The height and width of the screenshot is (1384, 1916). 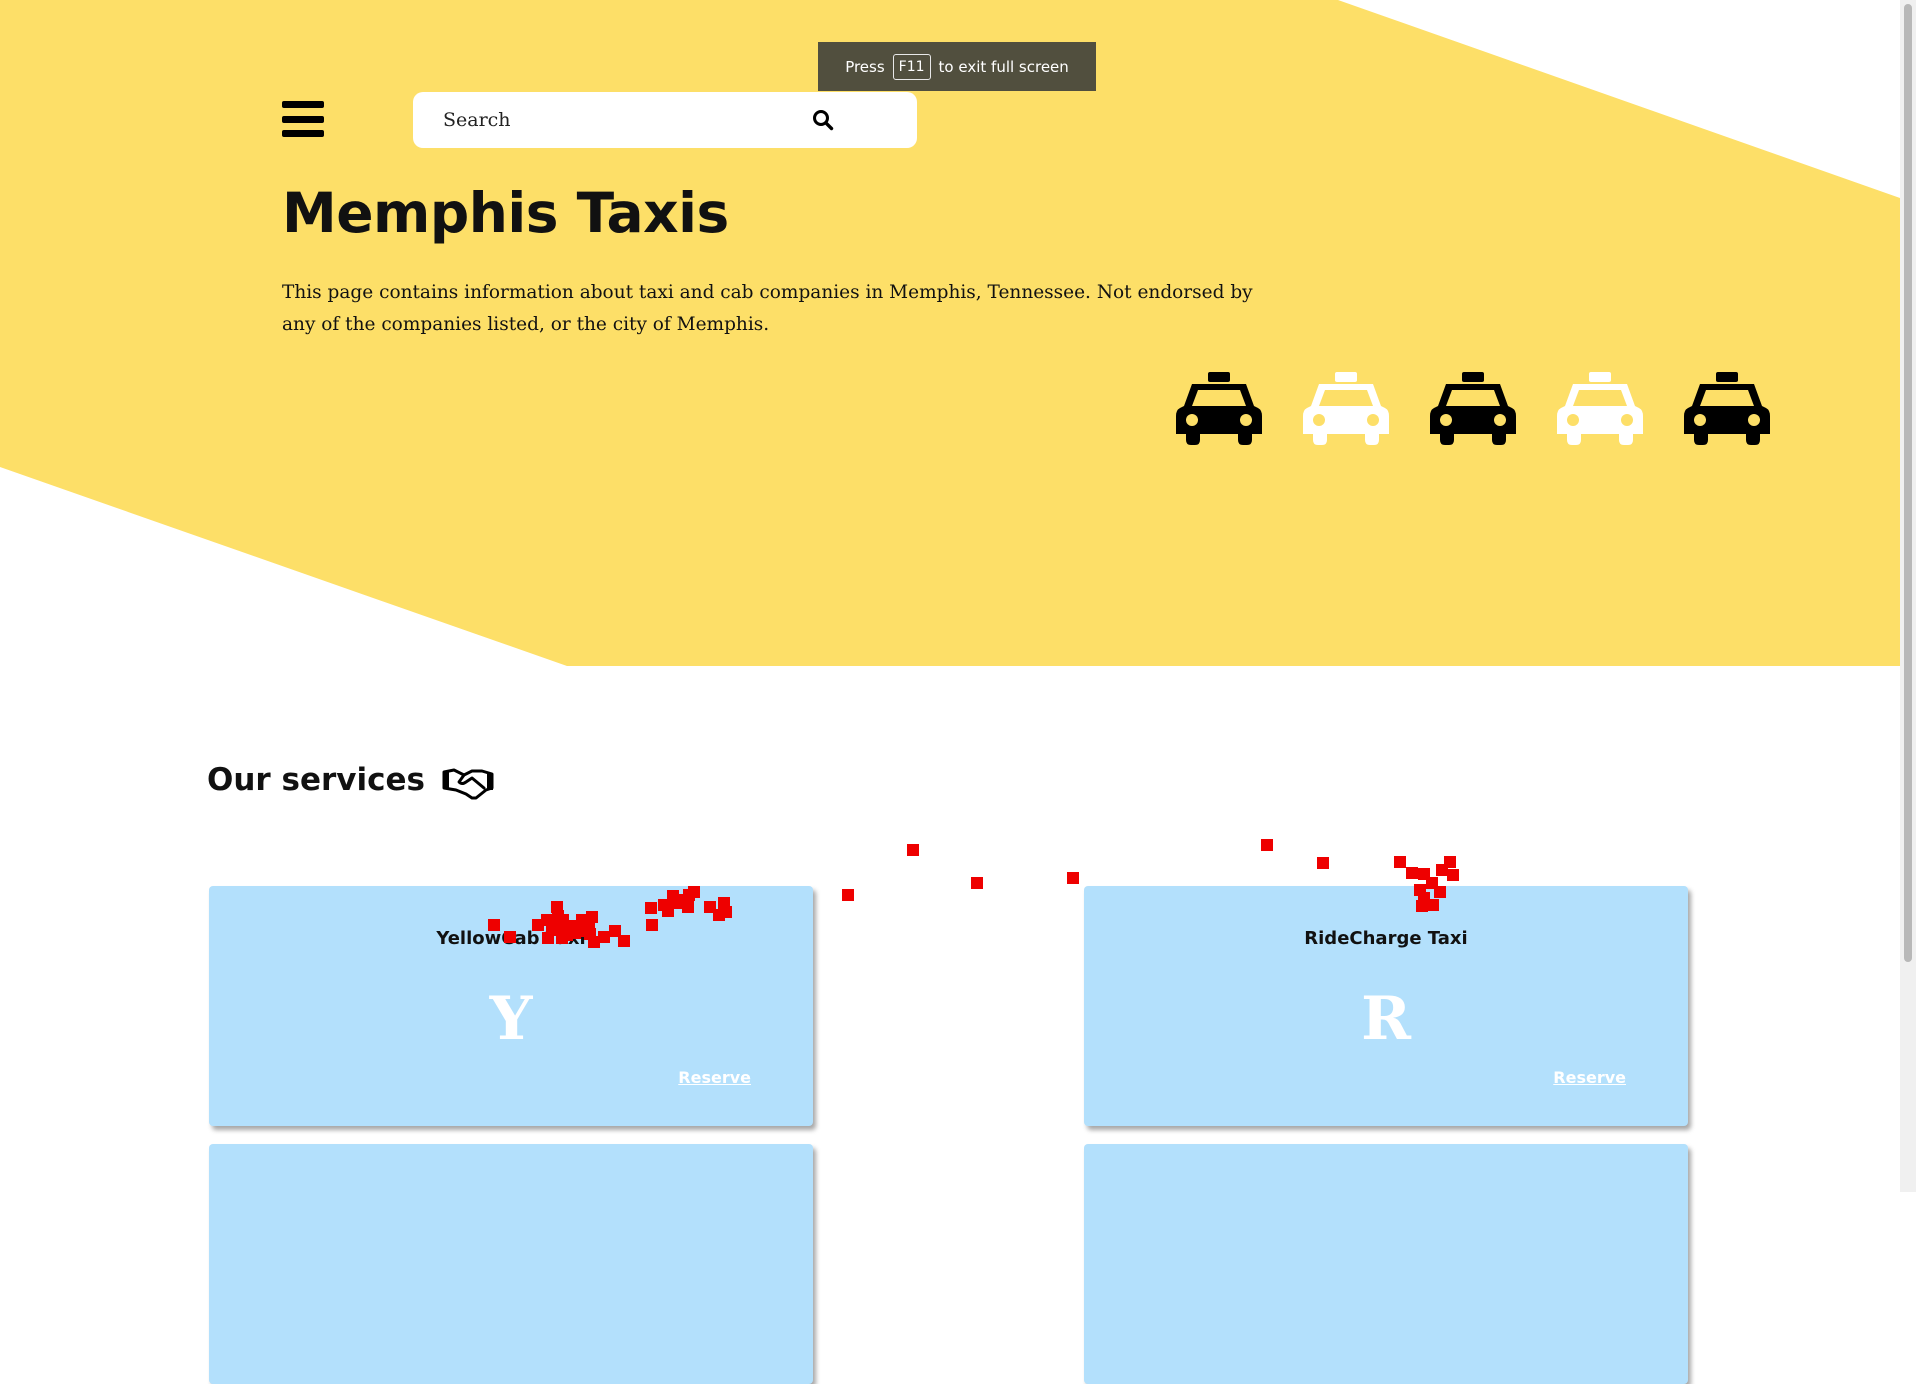 I want to click on f11-key-badge: F11, so click(x=911, y=66).